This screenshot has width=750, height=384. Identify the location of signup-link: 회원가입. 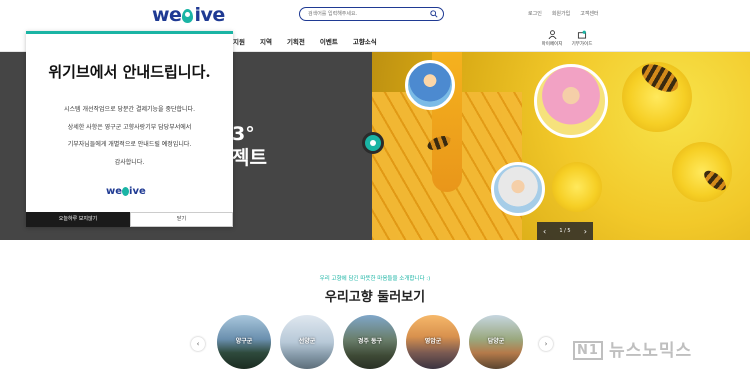
(561, 13).